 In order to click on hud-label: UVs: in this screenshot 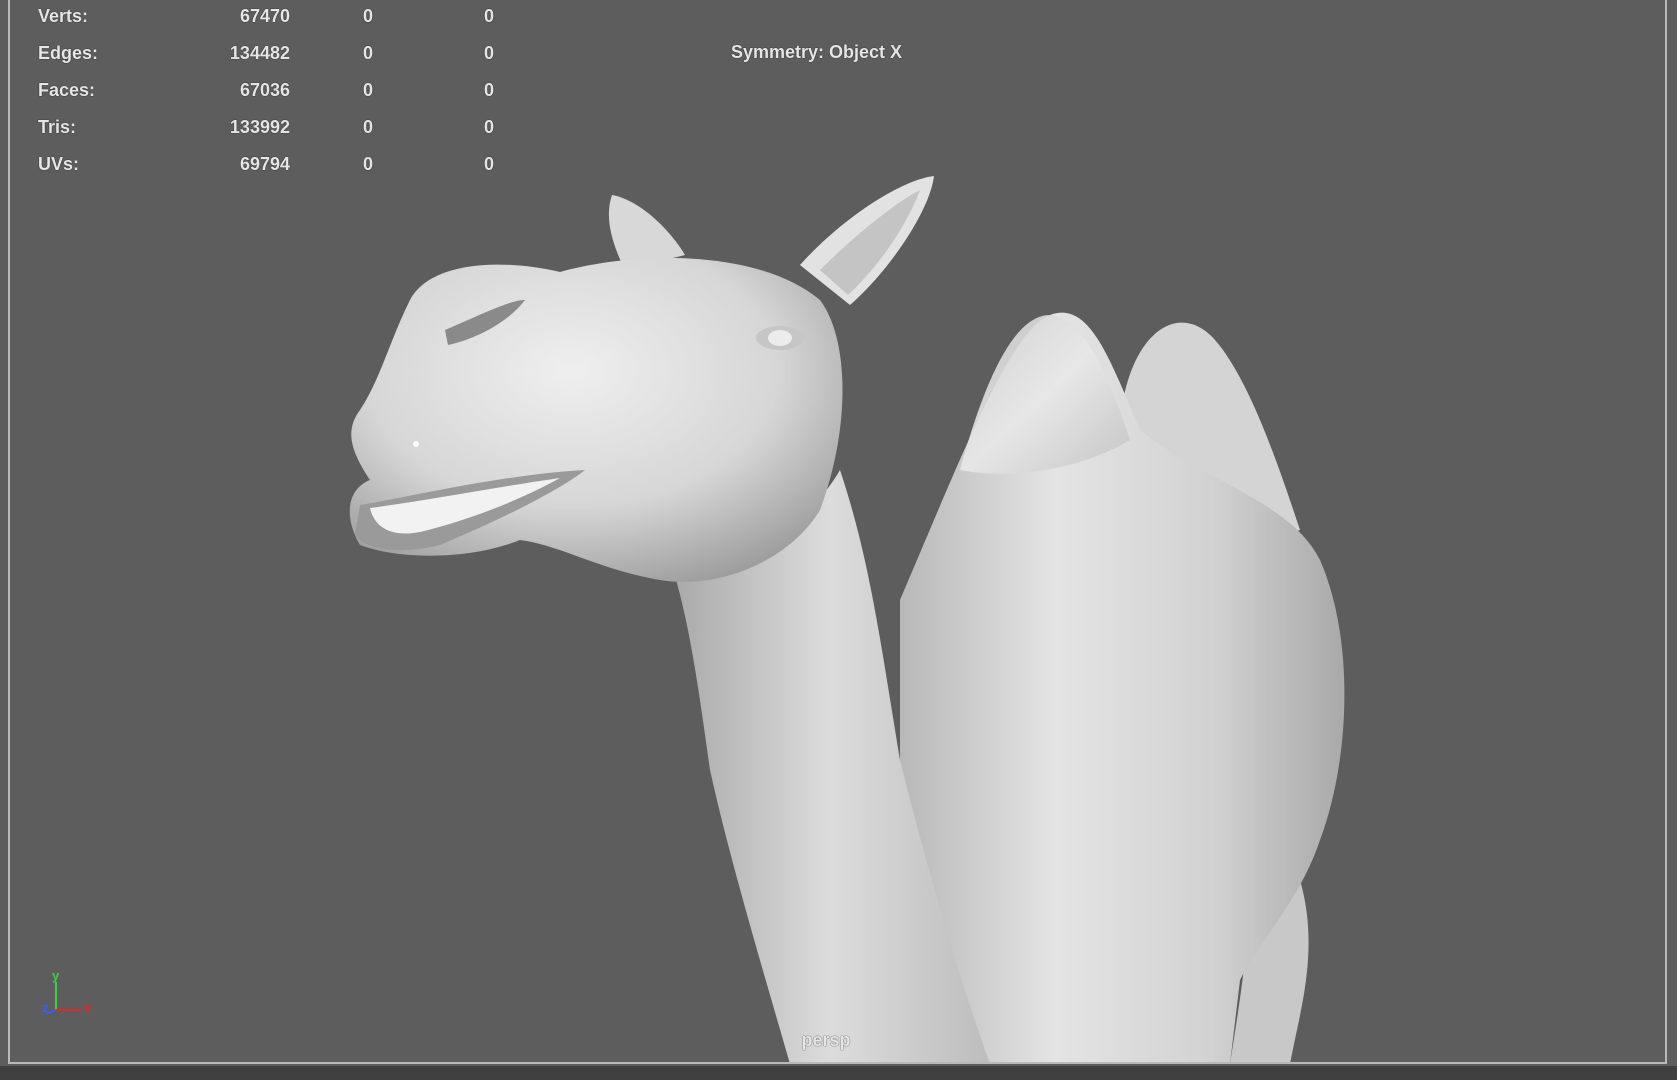, I will do `click(59, 164)`.